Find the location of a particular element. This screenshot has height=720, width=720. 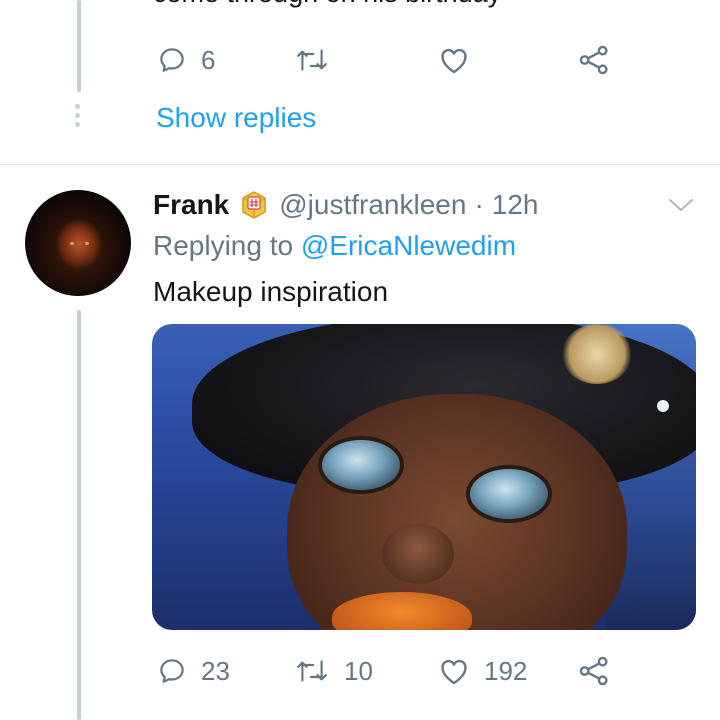

avatar is located at coordinates (78, 243).